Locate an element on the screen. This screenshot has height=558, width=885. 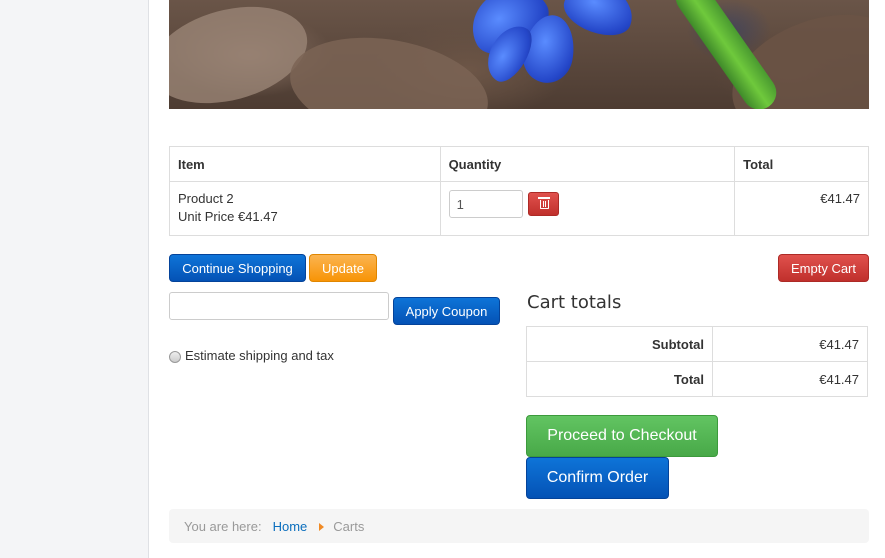
table-row: Product 2 Unit Price €41.47 €41.47 is located at coordinates (519, 208).